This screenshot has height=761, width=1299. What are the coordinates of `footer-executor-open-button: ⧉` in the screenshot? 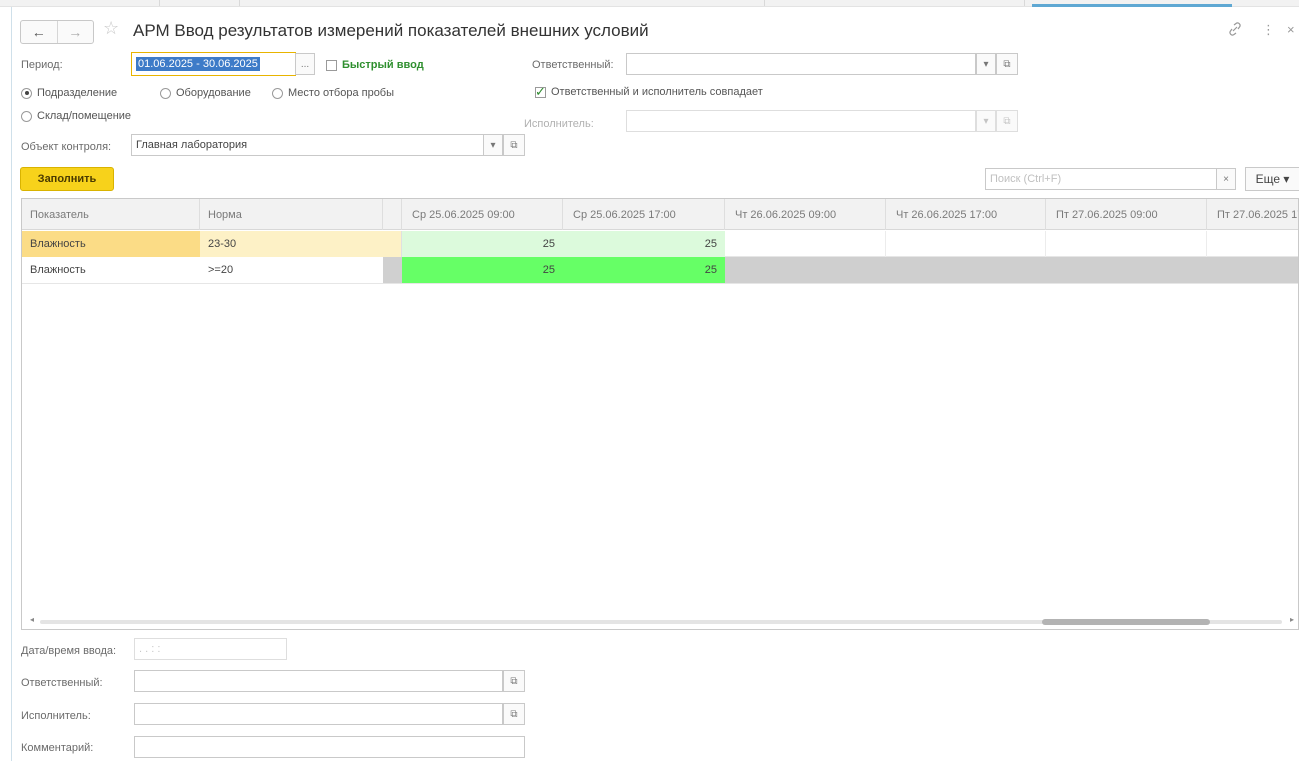 It's located at (514, 714).